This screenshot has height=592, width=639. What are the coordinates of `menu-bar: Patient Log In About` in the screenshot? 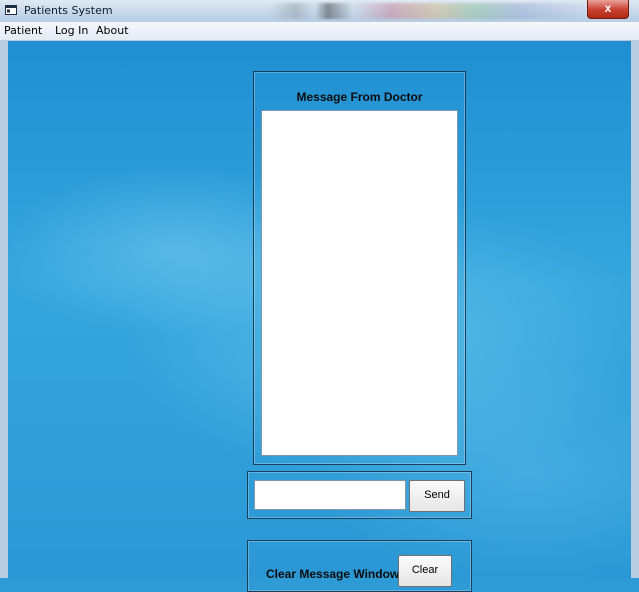 It's located at (319, 31).